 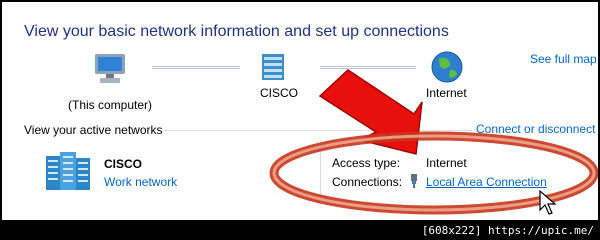 What do you see at coordinates (507, 230) in the screenshot?
I see `image-host-caption: [608x222] https://upic.me/` at bounding box center [507, 230].